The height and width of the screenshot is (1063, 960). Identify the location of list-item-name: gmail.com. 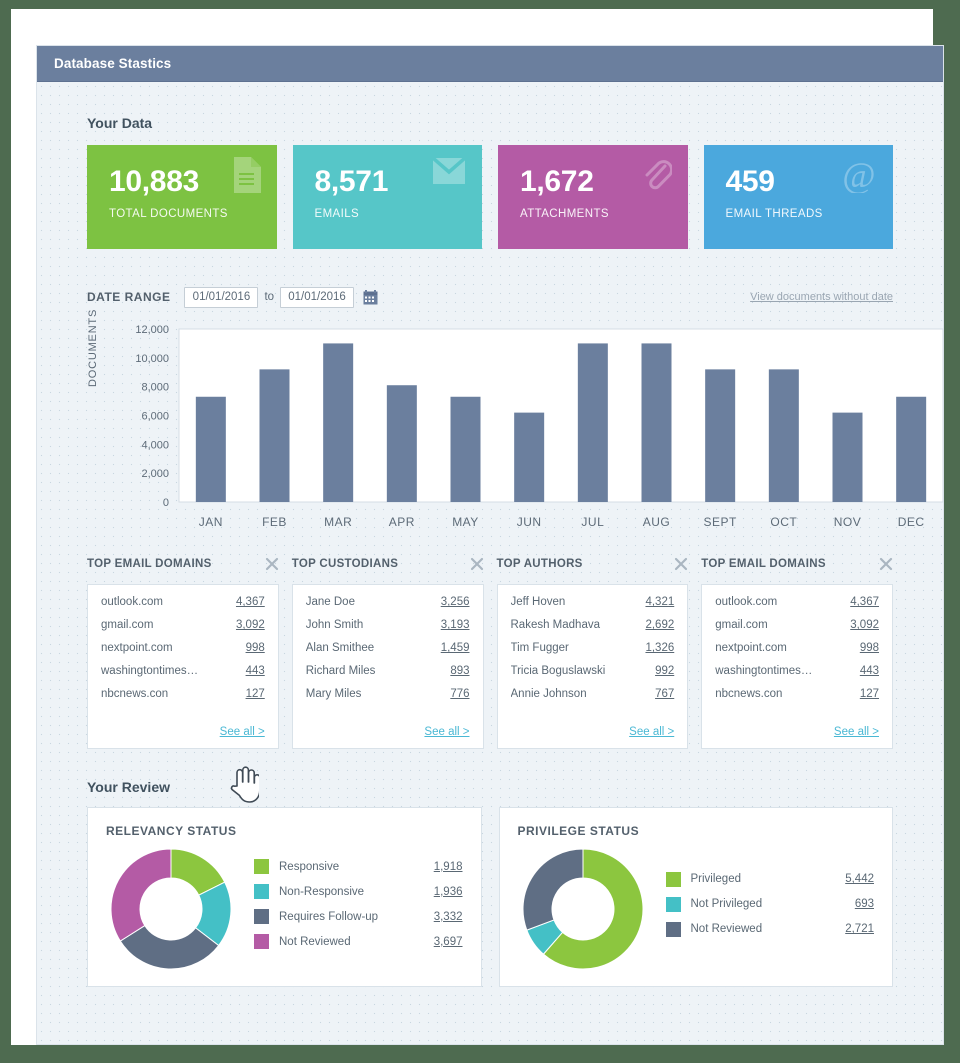
(127, 625).